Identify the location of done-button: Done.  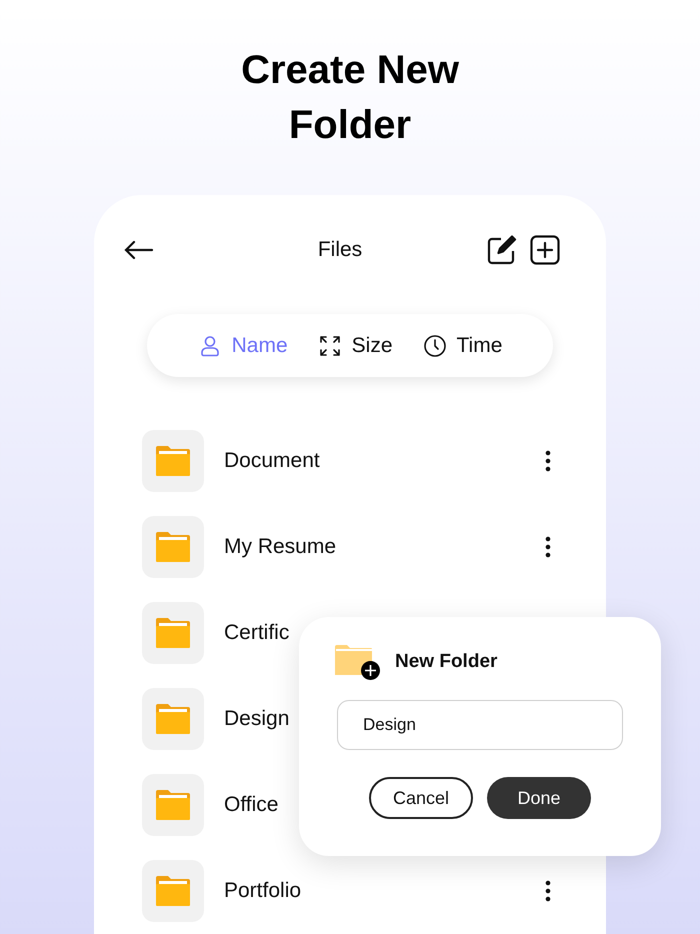
(539, 798).